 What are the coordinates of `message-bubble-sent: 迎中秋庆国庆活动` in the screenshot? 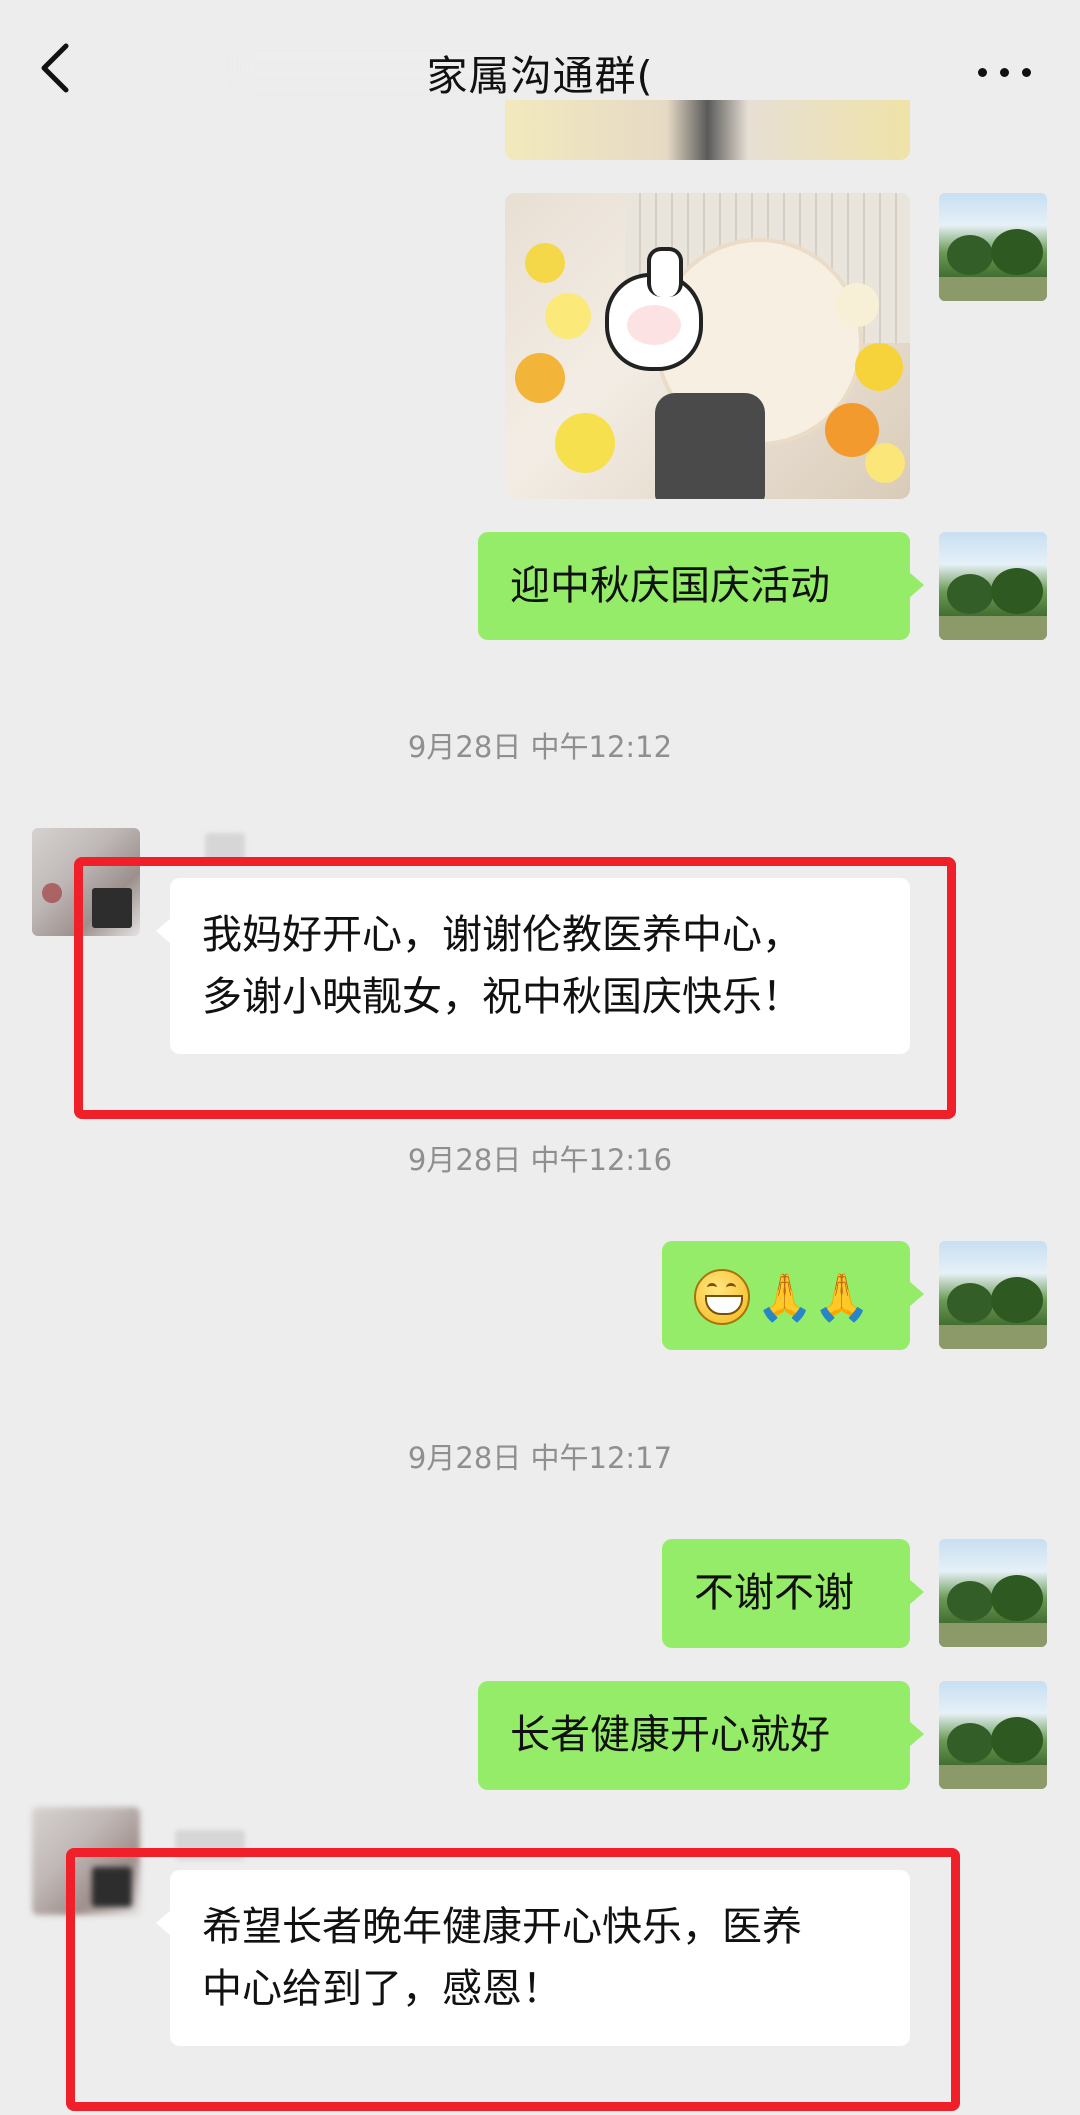 It's located at (701, 586).